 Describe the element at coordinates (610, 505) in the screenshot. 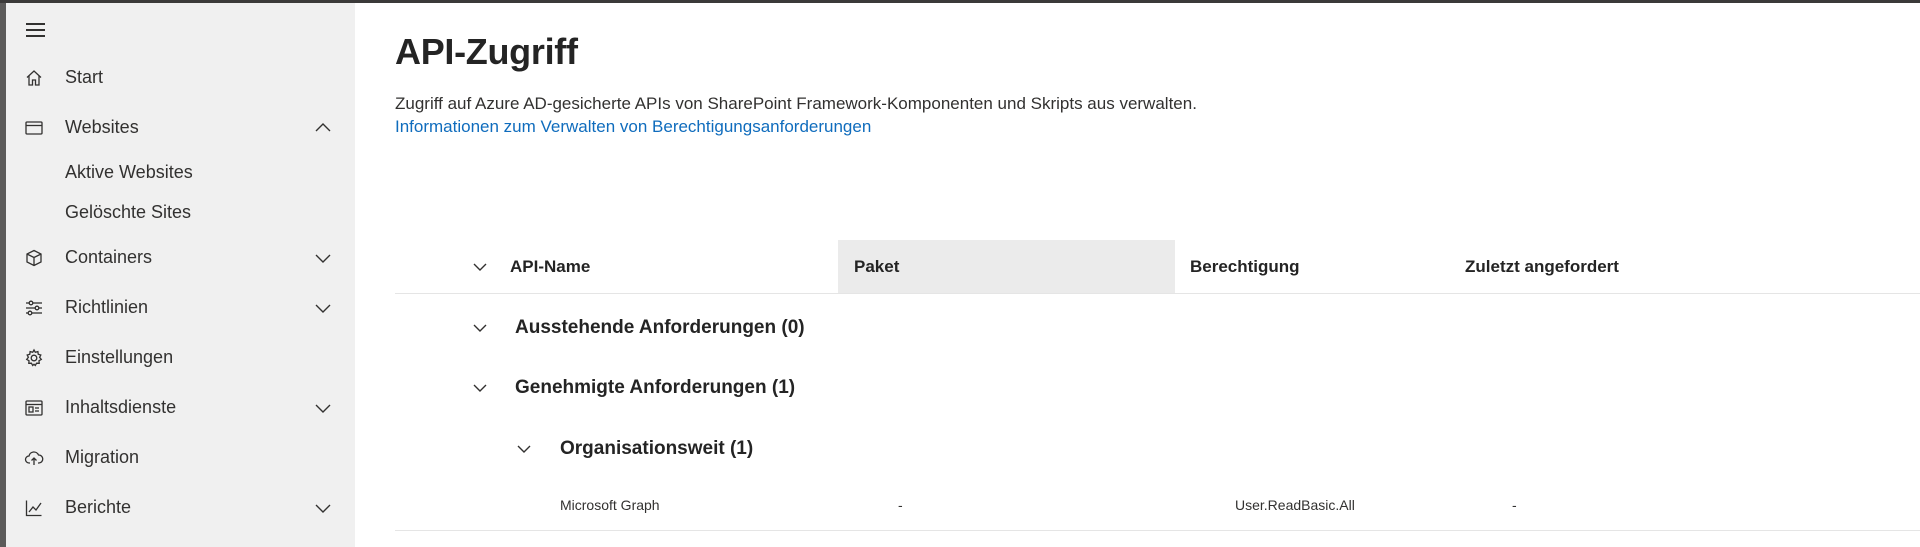

I see `table-row-api-name: Microsoft Graph` at that location.